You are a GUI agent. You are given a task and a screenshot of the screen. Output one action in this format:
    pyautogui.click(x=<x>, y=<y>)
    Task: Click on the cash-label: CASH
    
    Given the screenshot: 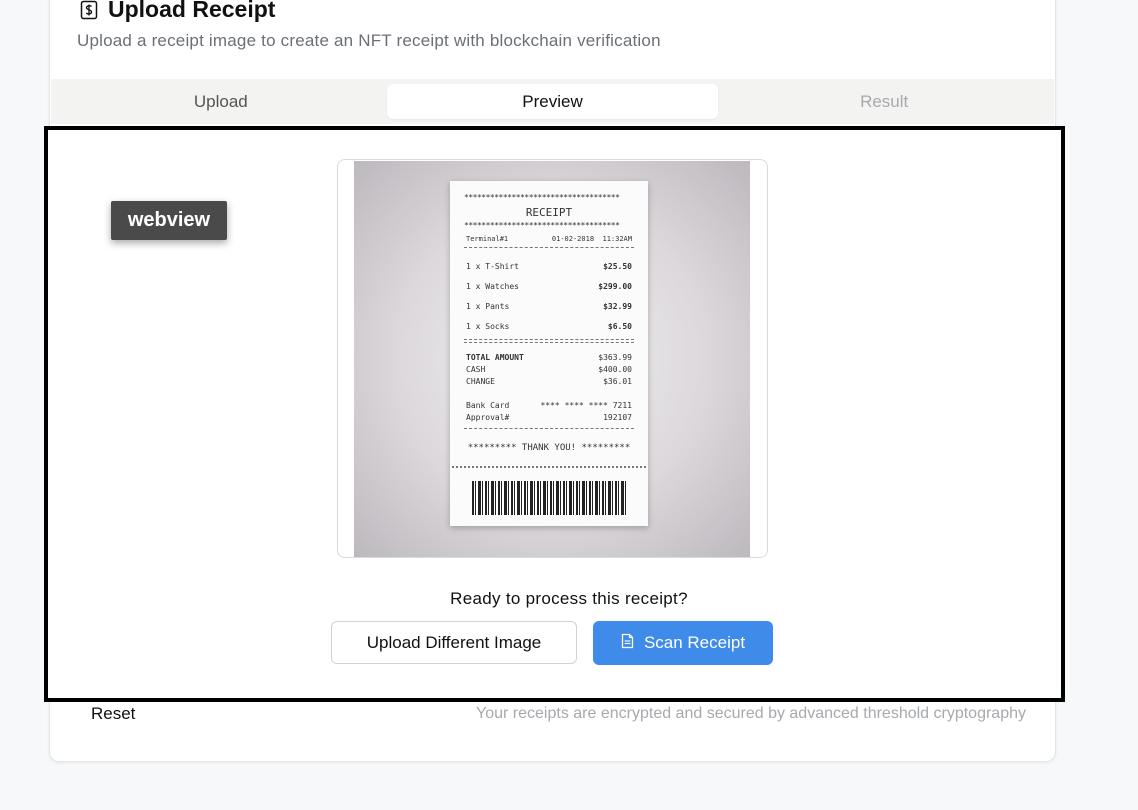 What is the action you would take?
    pyautogui.click(x=476, y=369)
    